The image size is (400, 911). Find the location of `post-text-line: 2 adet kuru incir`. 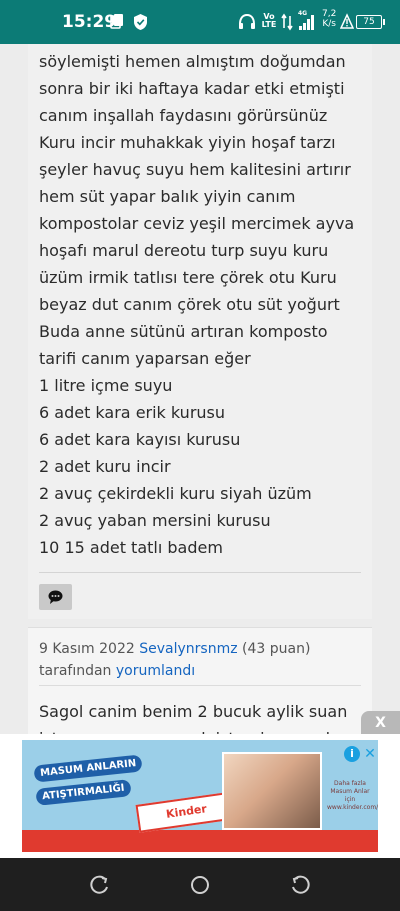

post-text-line: 2 adet kuru incir is located at coordinates (105, 466).